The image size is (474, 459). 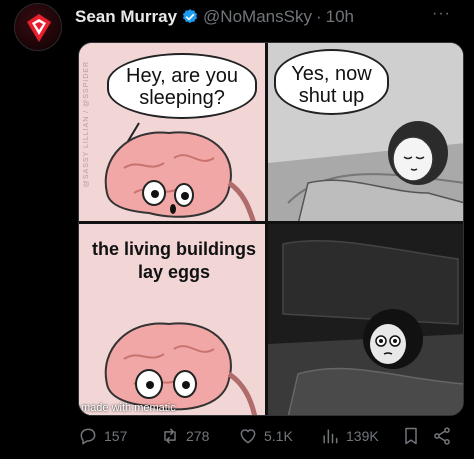 I want to click on verified-badge-icon, so click(x=190, y=16).